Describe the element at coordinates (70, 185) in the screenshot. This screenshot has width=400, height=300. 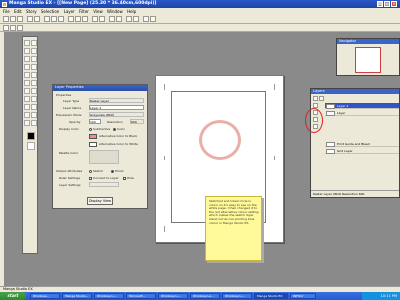
I see `layer-settings-label: Layer Settings` at that location.